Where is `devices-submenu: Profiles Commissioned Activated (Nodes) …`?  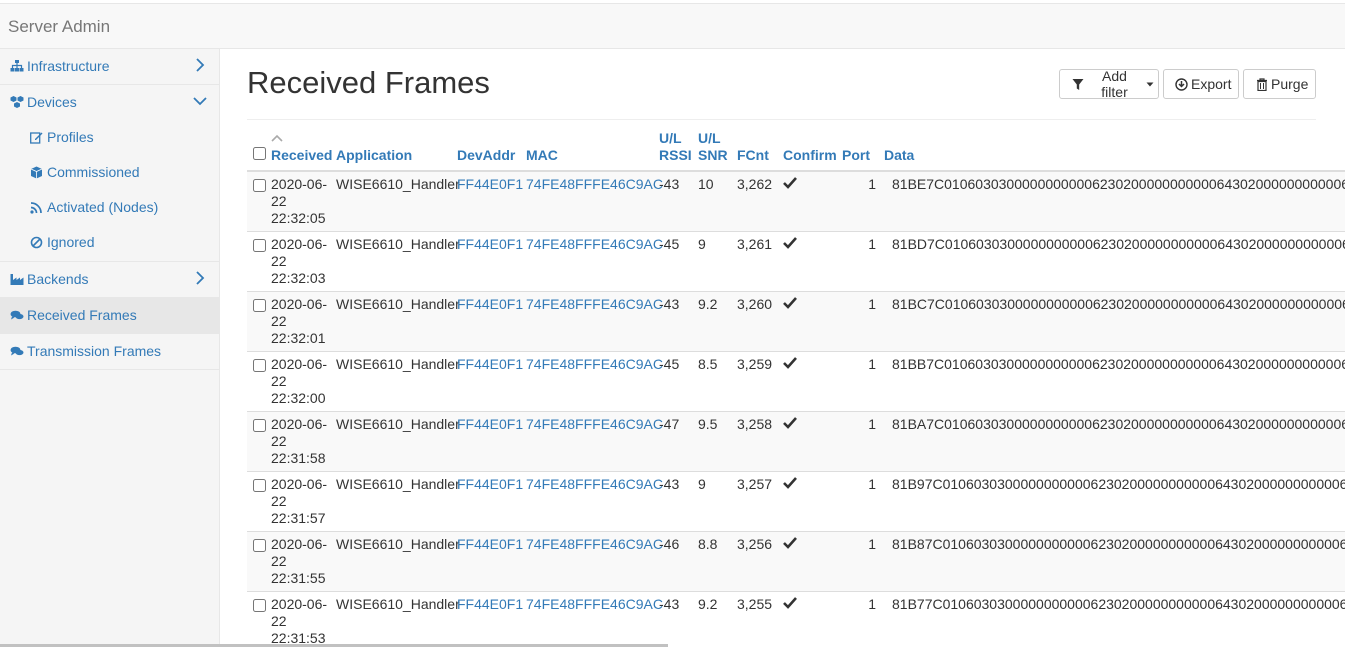 devices-submenu: Profiles Commissioned Activated (Nodes) … is located at coordinates (109, 191).